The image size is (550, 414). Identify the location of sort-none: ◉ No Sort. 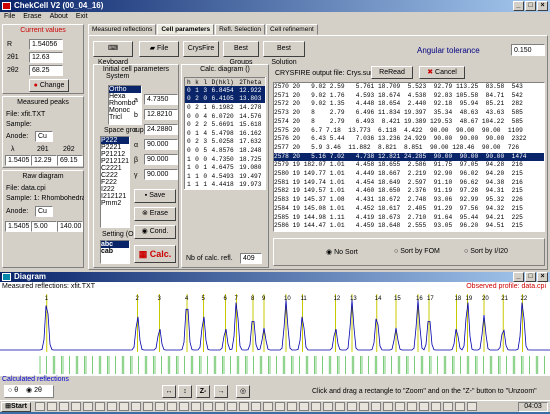
(342, 252).